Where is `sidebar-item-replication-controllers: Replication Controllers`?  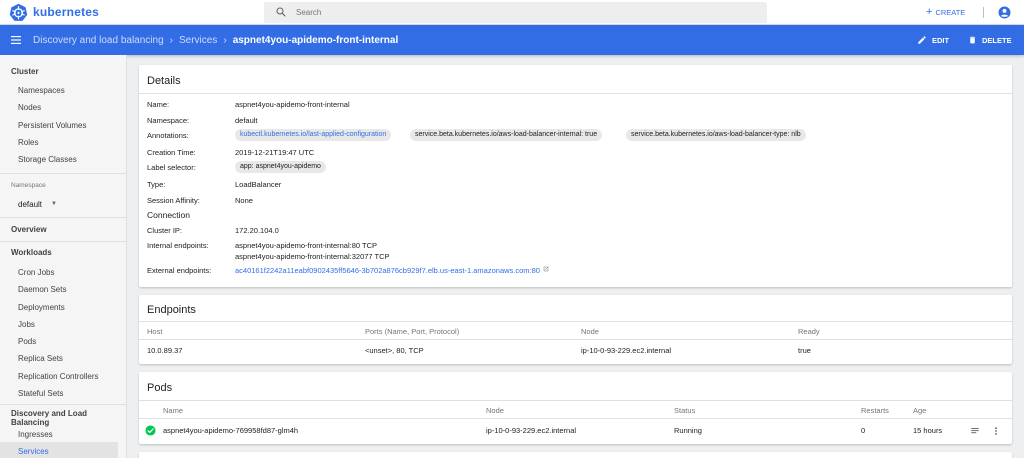
sidebar-item-replication-controllers: Replication Controllers is located at coordinates (58, 376).